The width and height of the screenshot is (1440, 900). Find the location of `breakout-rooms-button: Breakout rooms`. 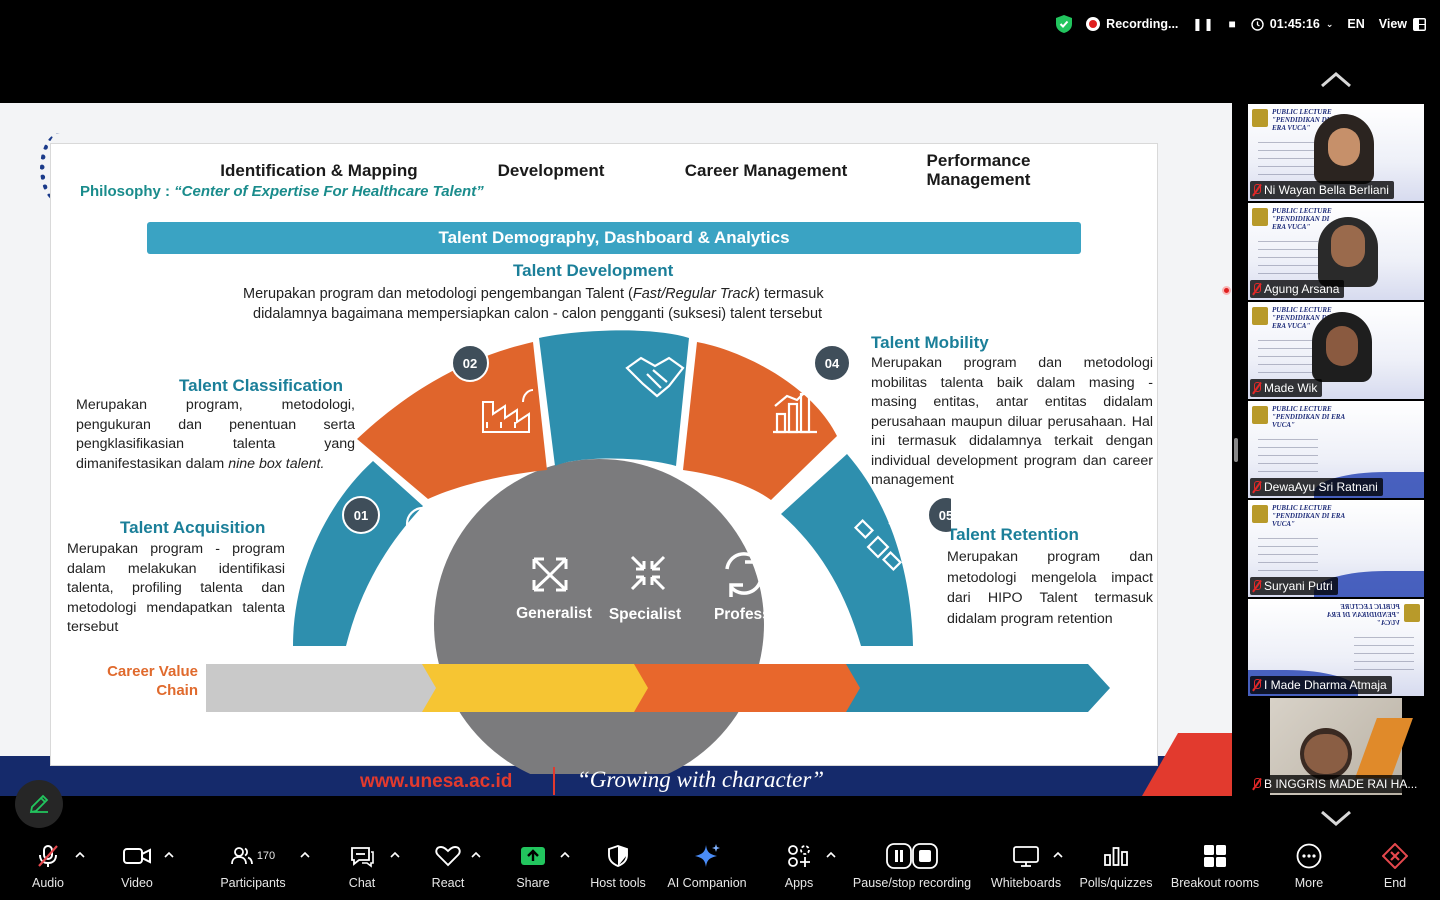

breakout-rooms-button: Breakout rooms is located at coordinates (1215, 868).